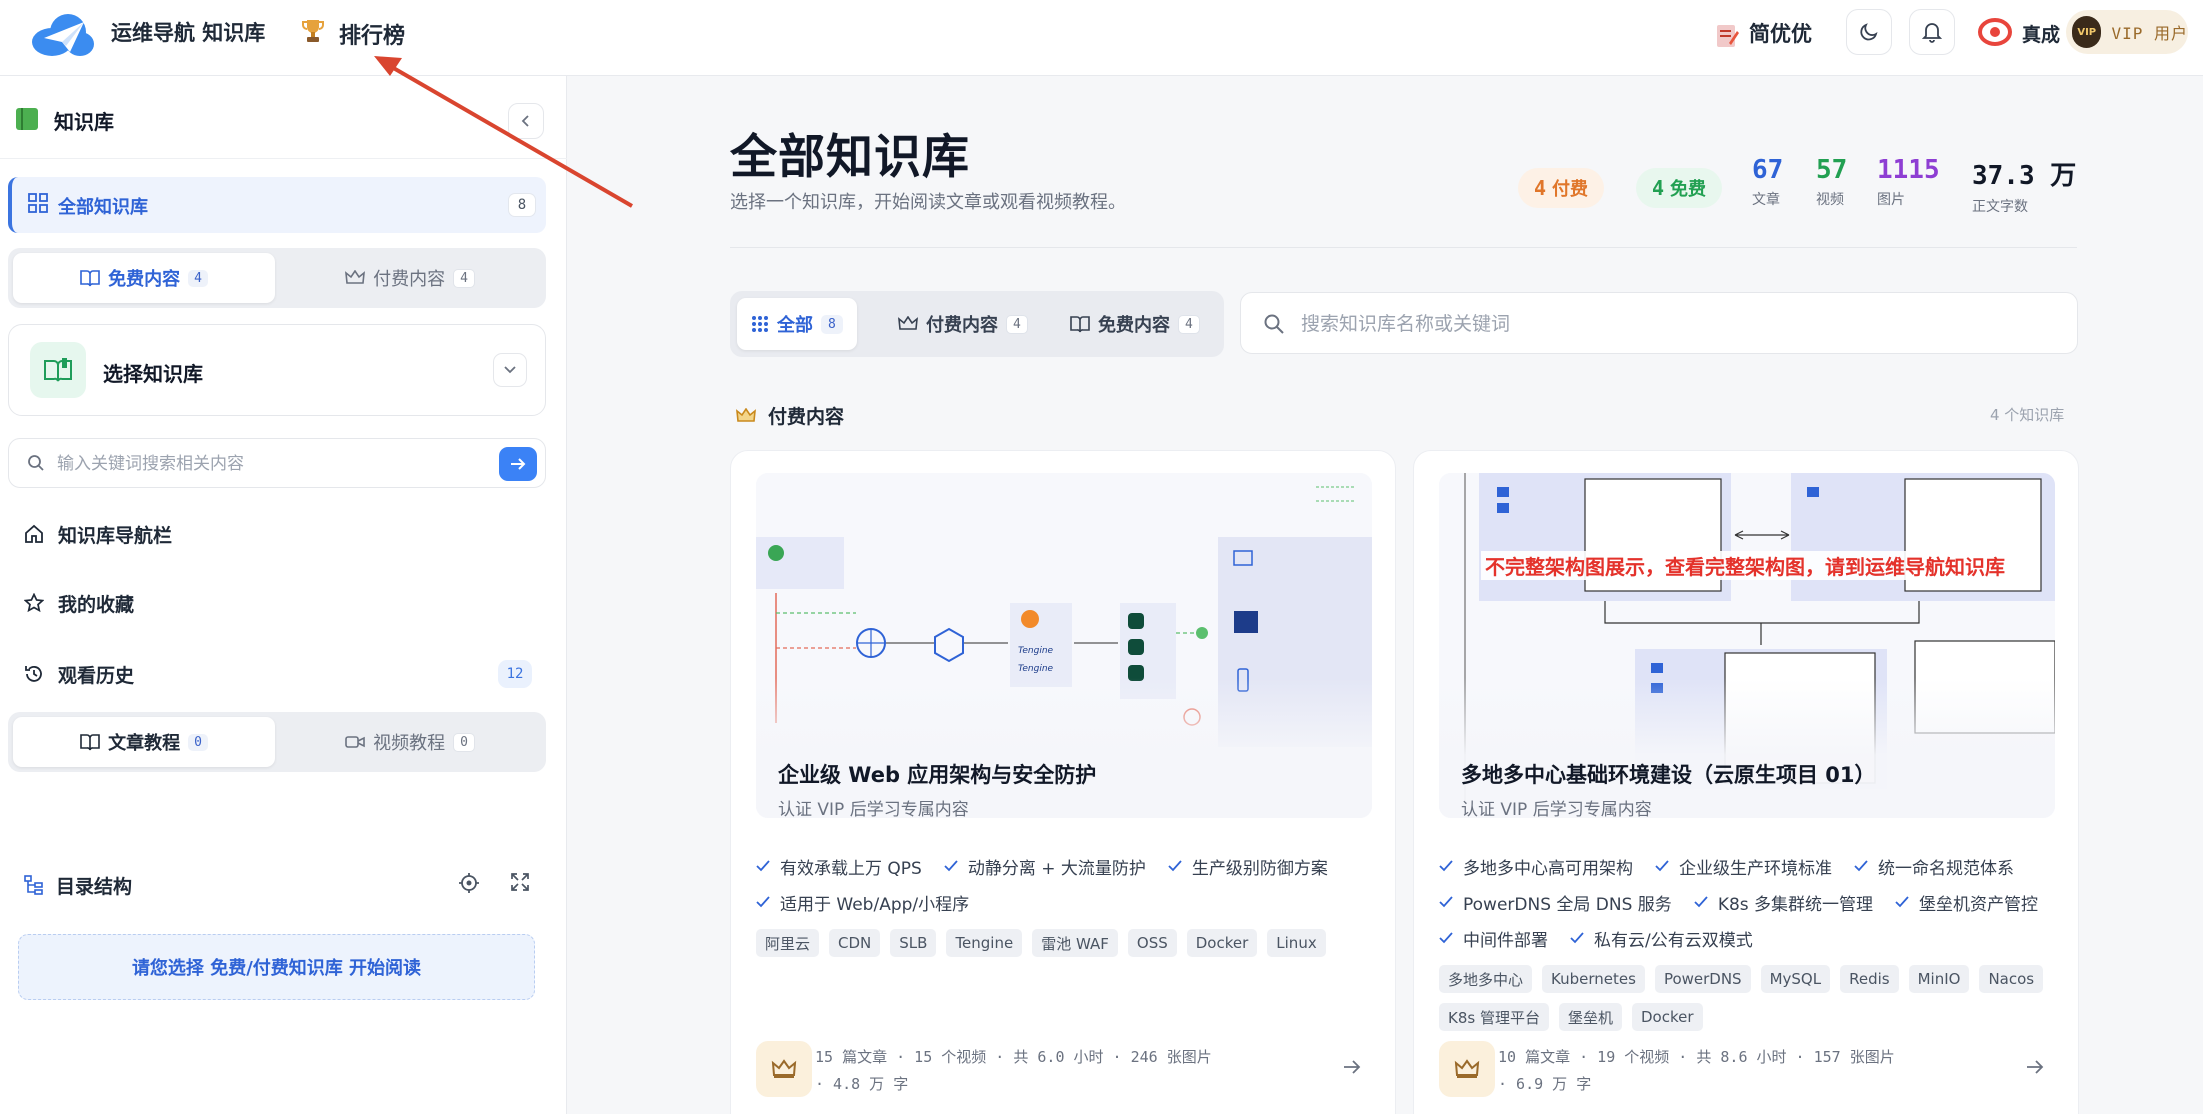 This screenshot has height=1114, width=2203. What do you see at coordinates (1767, 182) in the screenshot?
I see `stat-articles: 67 文章` at bounding box center [1767, 182].